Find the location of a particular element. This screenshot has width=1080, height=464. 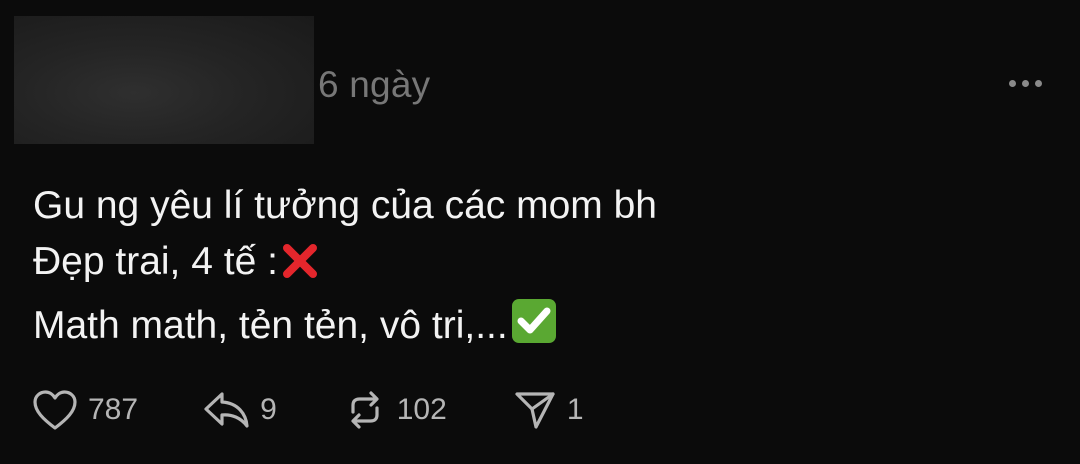

repost-button: 102 is located at coordinates (395, 410).